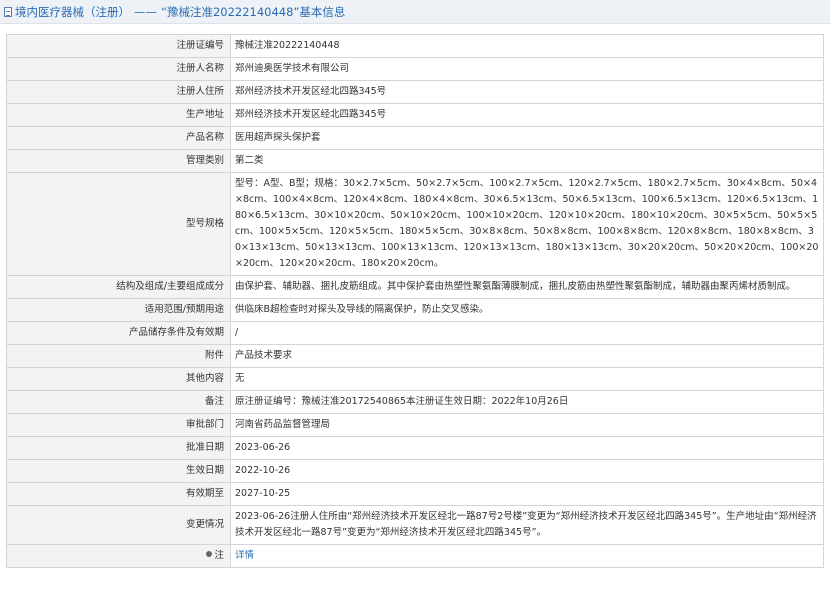  Describe the element at coordinates (118, 525) in the screenshot. I see `row-label: 变更情况` at that location.